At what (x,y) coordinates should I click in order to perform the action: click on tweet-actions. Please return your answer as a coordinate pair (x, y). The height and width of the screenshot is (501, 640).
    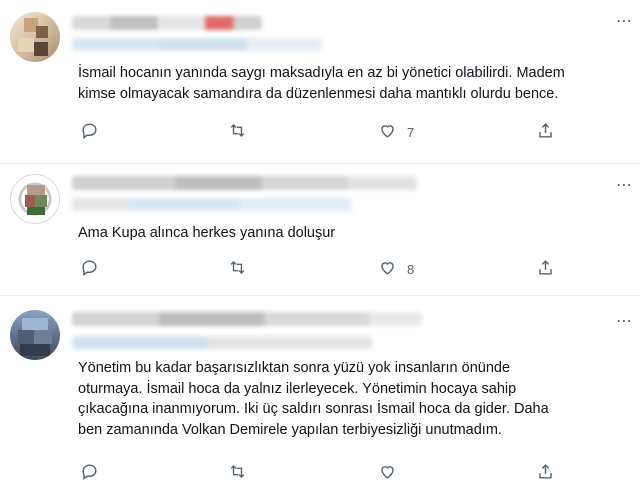
    Looking at the image, I should click on (318, 473).